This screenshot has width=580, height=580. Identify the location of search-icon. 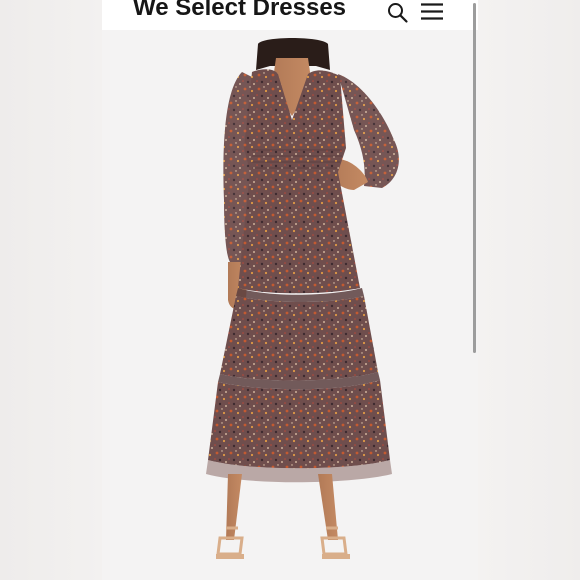
(398, 13).